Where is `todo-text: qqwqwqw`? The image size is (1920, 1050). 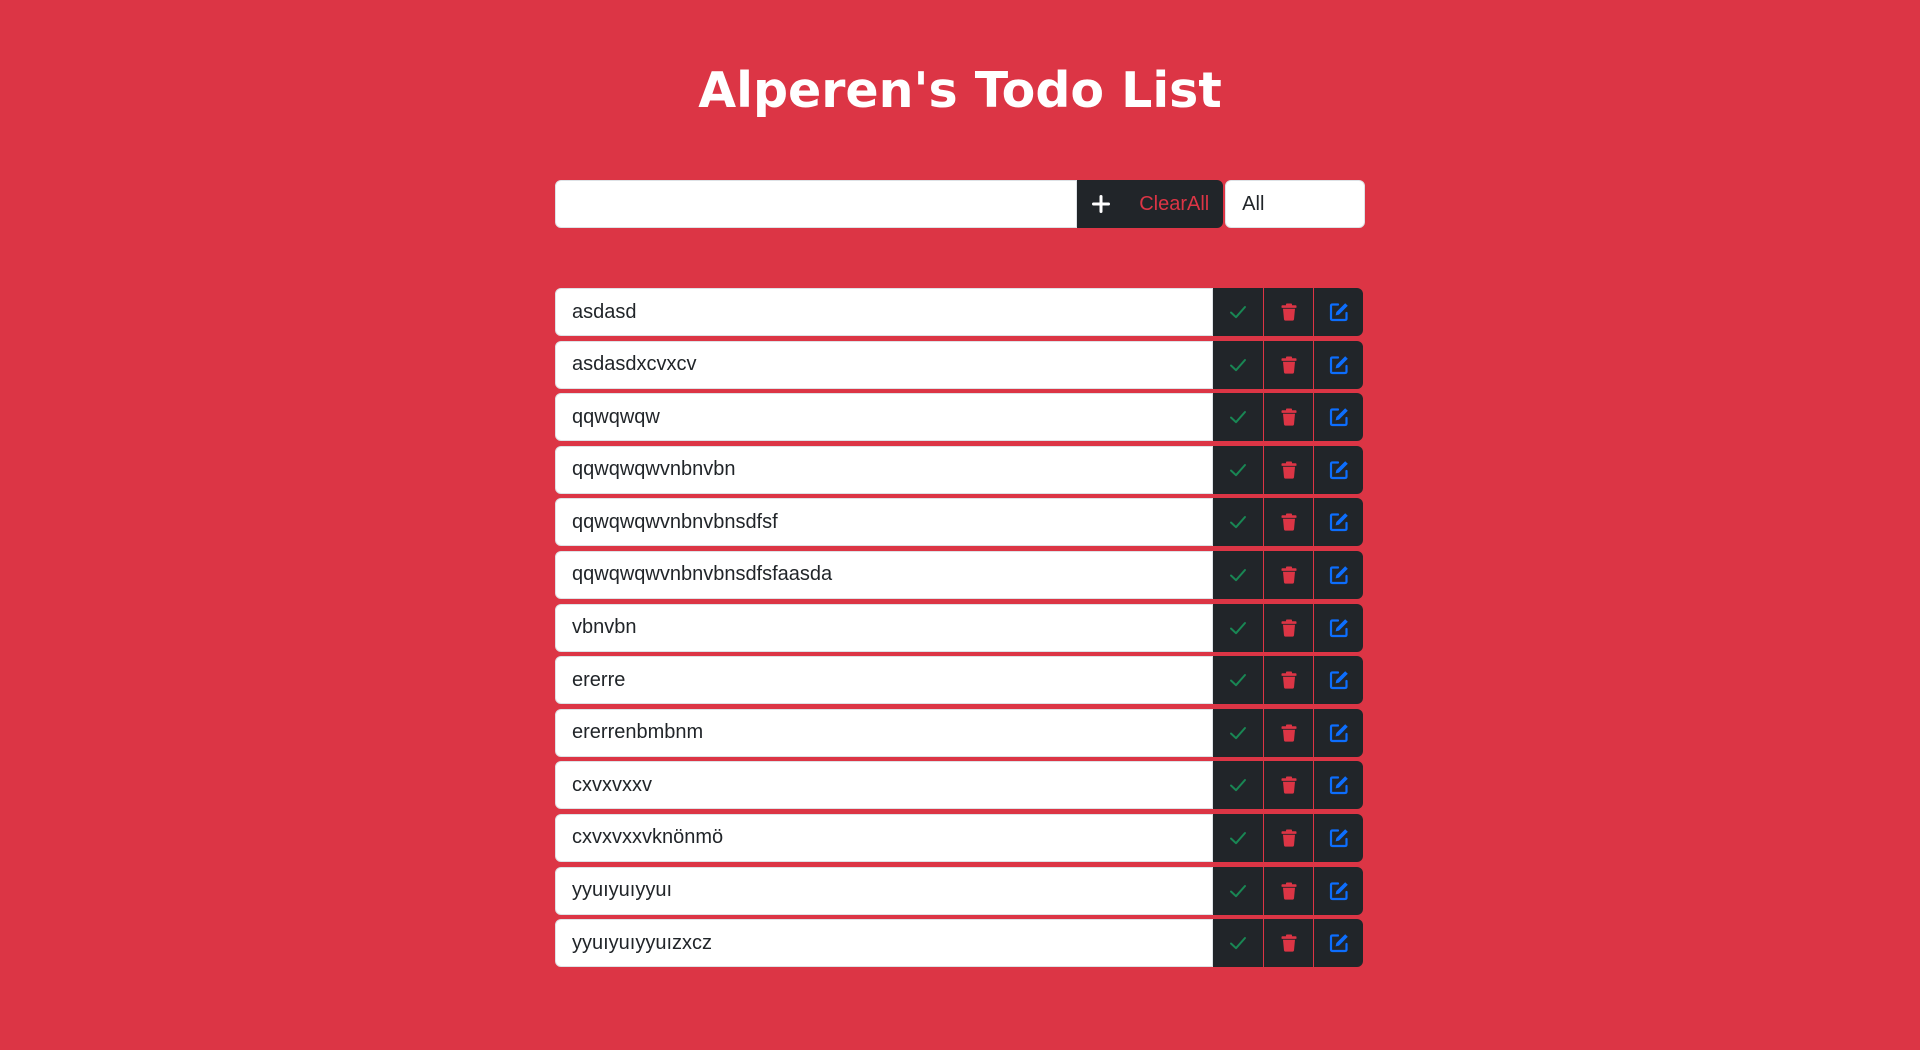 todo-text: qqwqwqw is located at coordinates (884, 417).